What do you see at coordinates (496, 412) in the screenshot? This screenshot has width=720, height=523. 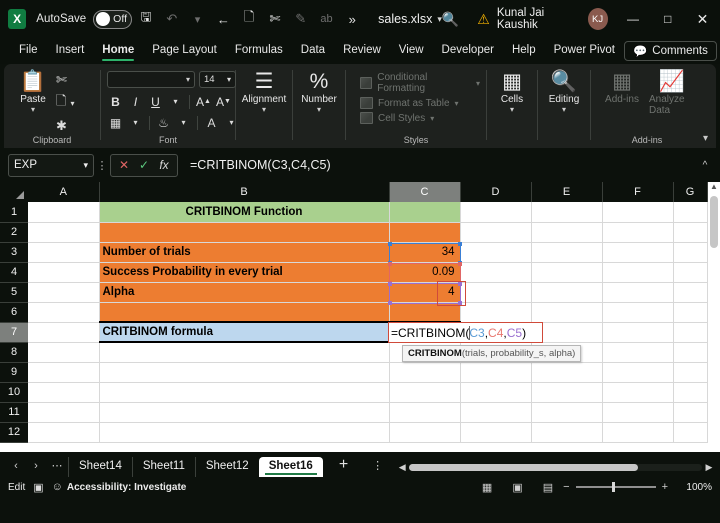 I see `cell-d11` at bounding box center [496, 412].